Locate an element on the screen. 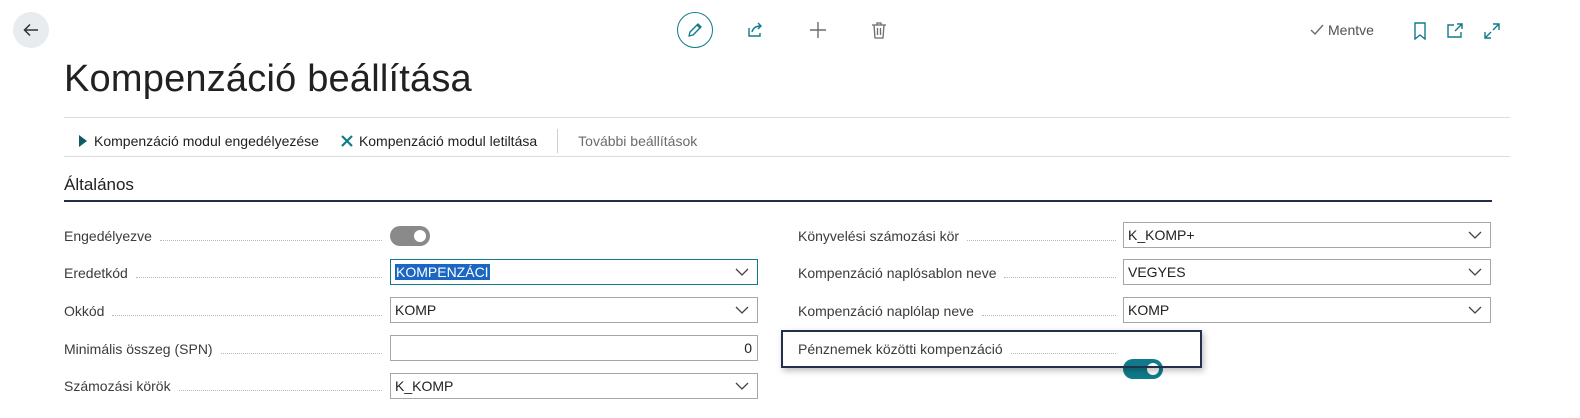 The width and height of the screenshot is (1580, 418). number-series-value: K_KOMP is located at coordinates (424, 386).